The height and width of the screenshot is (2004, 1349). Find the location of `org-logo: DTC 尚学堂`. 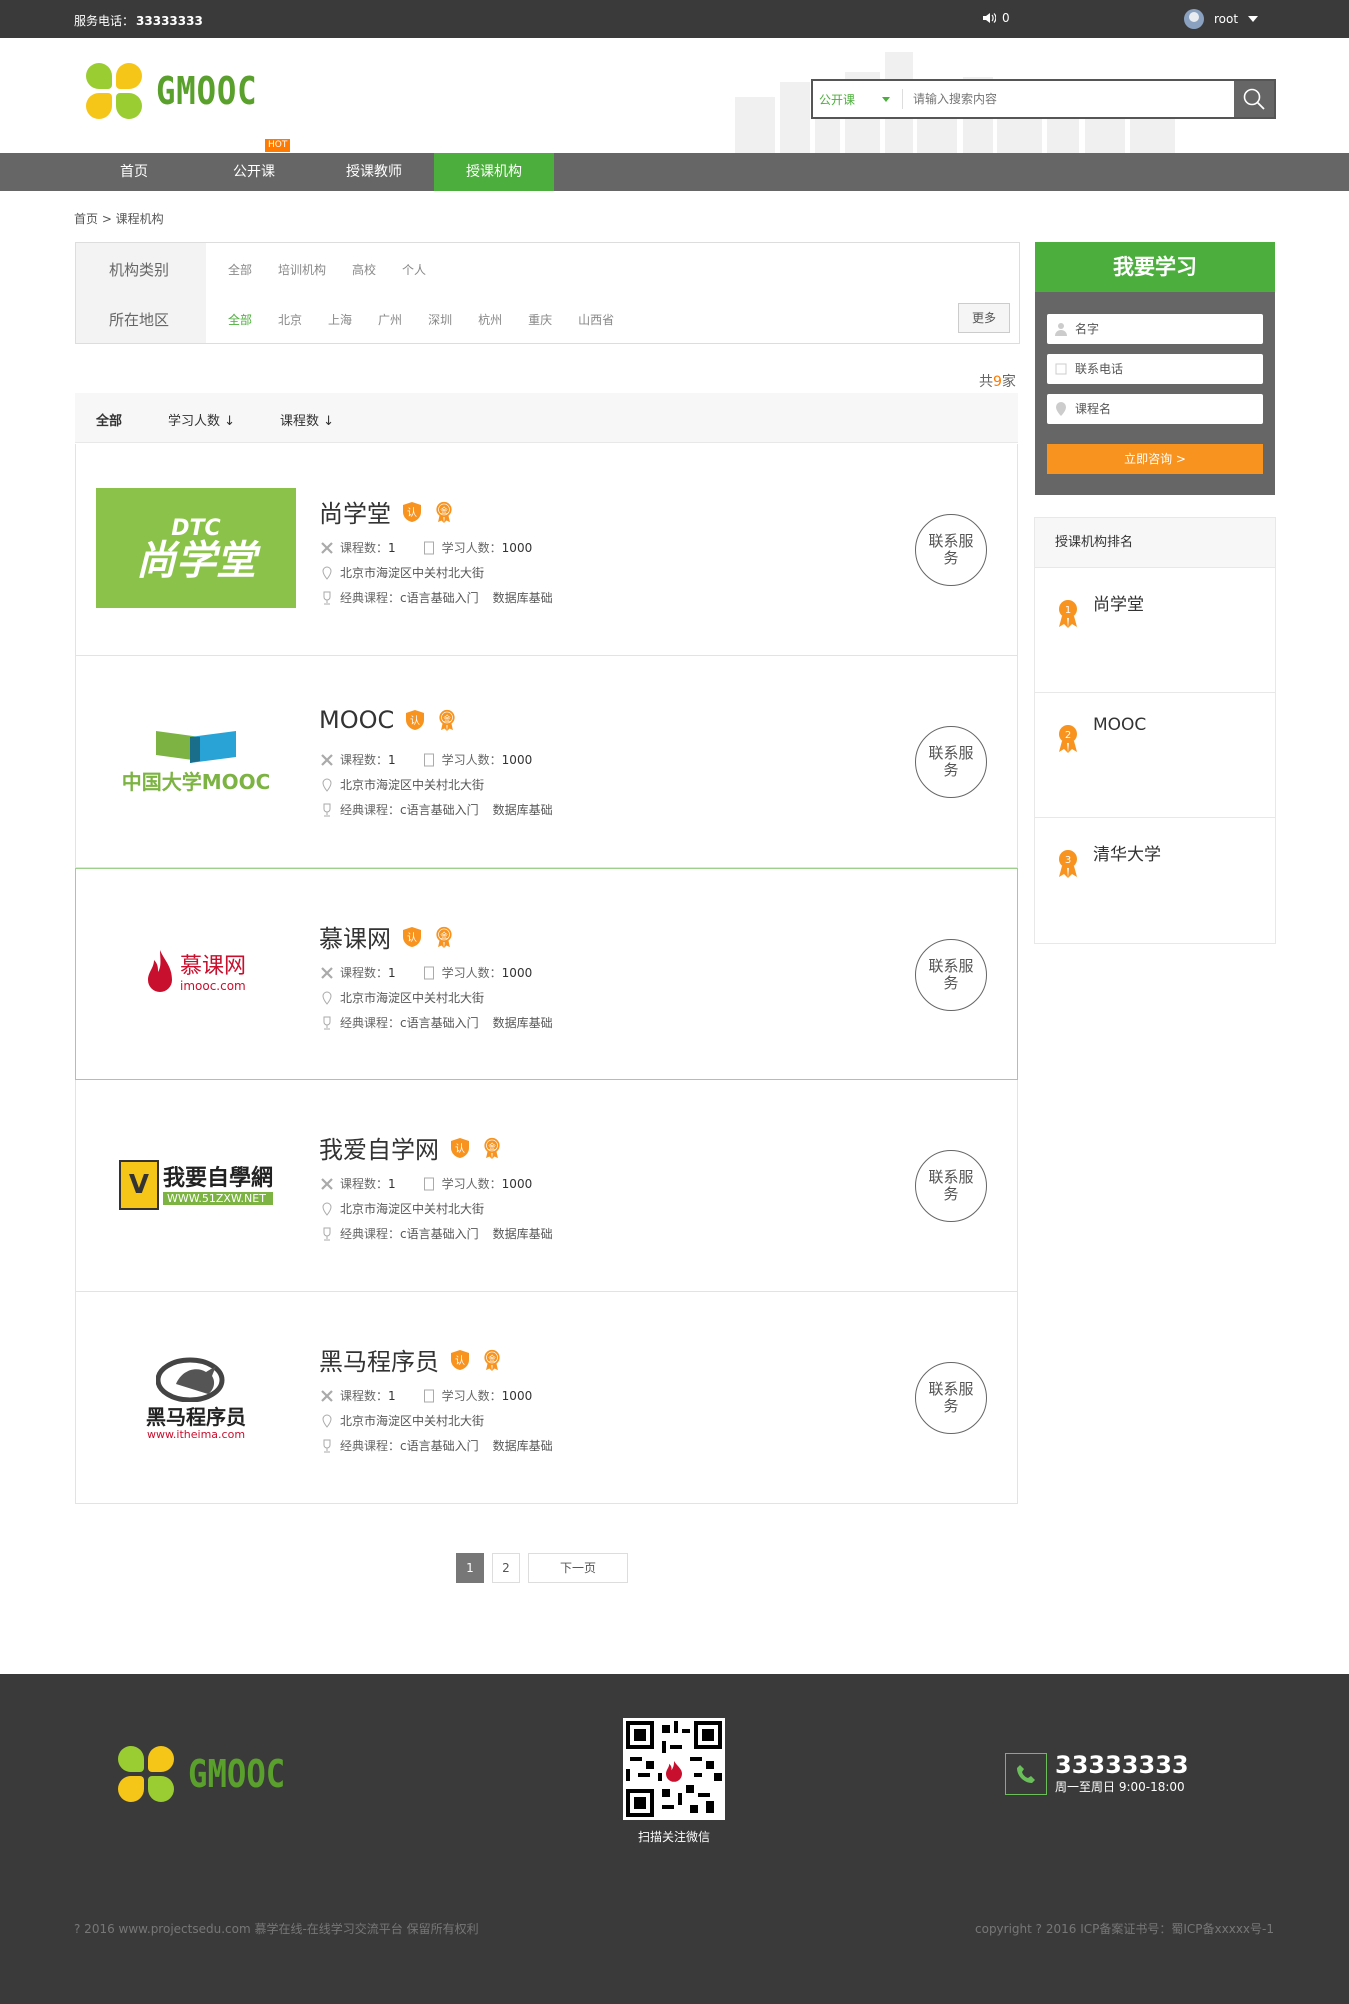

org-logo: DTC 尚学堂 is located at coordinates (196, 548).